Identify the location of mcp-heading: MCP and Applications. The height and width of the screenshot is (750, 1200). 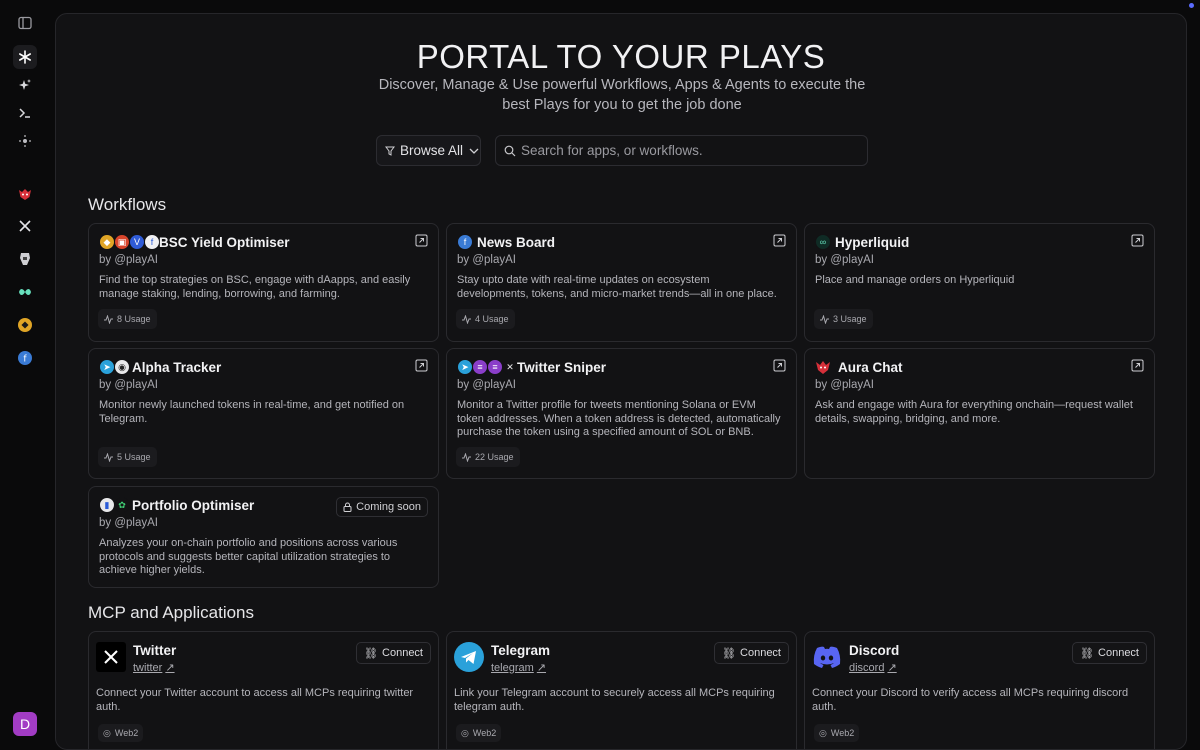
(171, 612).